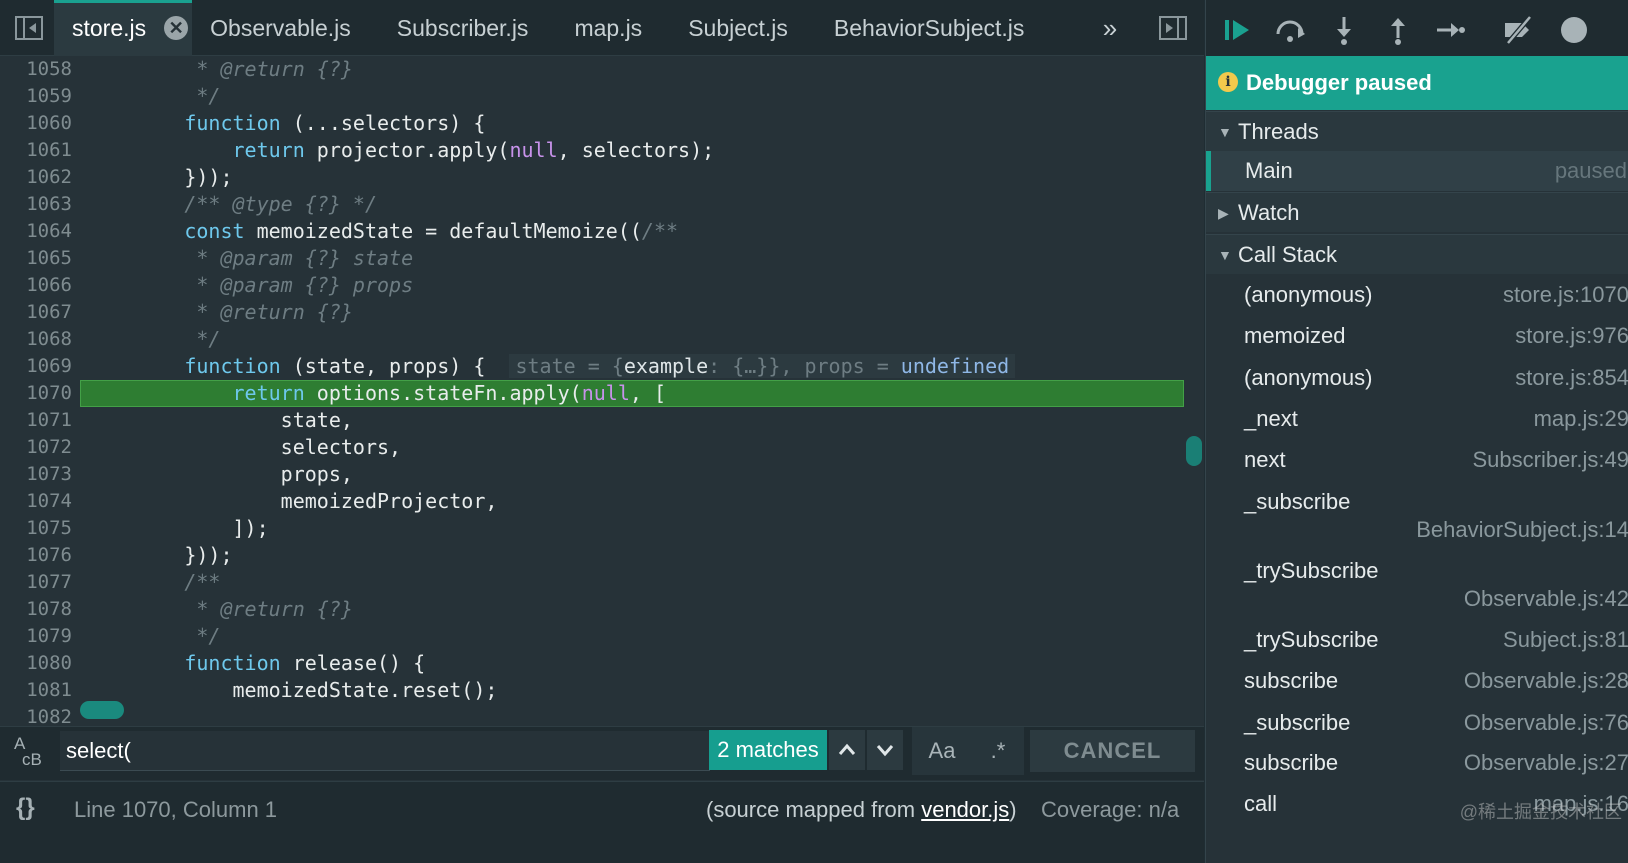  What do you see at coordinates (36, 582) in the screenshot?
I see `line-number: 1077` at bounding box center [36, 582].